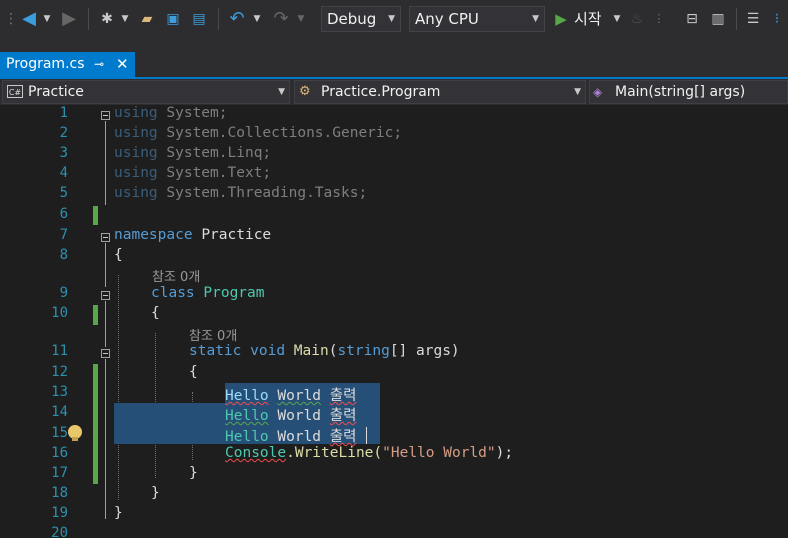  What do you see at coordinates (63, 235) in the screenshot?
I see `line-number: 7` at bounding box center [63, 235].